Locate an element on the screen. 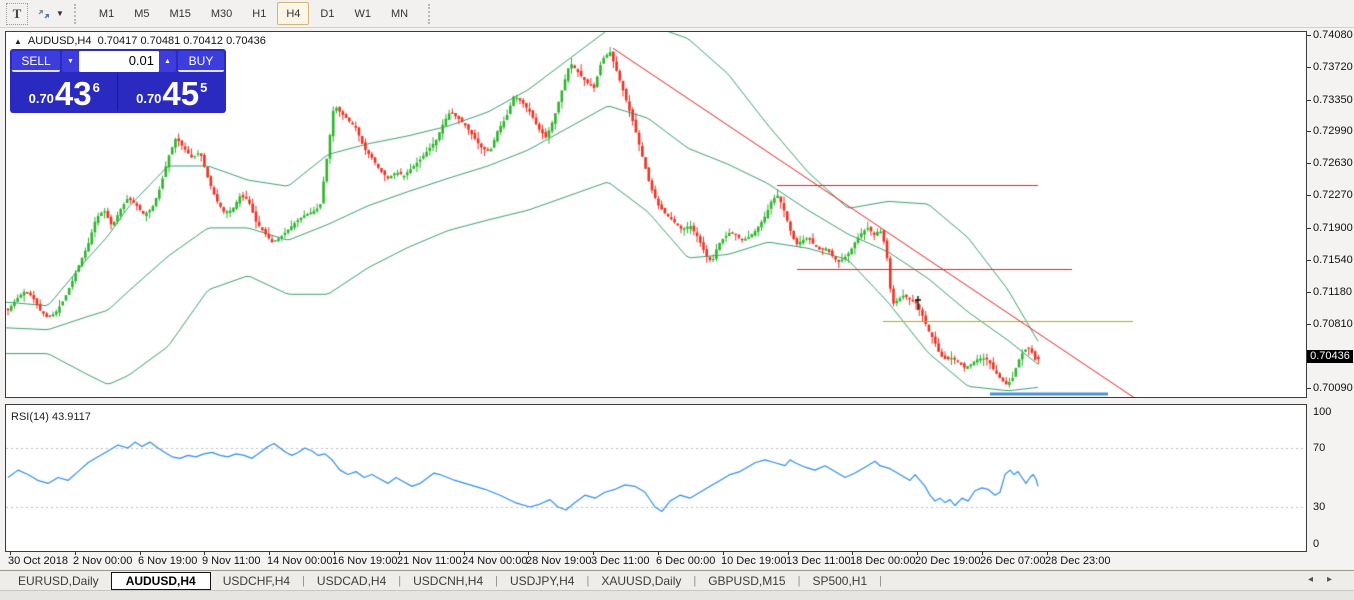 This screenshot has height=600, width=1354. timeframe-button-group: M1 M5 M15 M30 H1 H4 D1 W1 MN is located at coordinates (253, 13).